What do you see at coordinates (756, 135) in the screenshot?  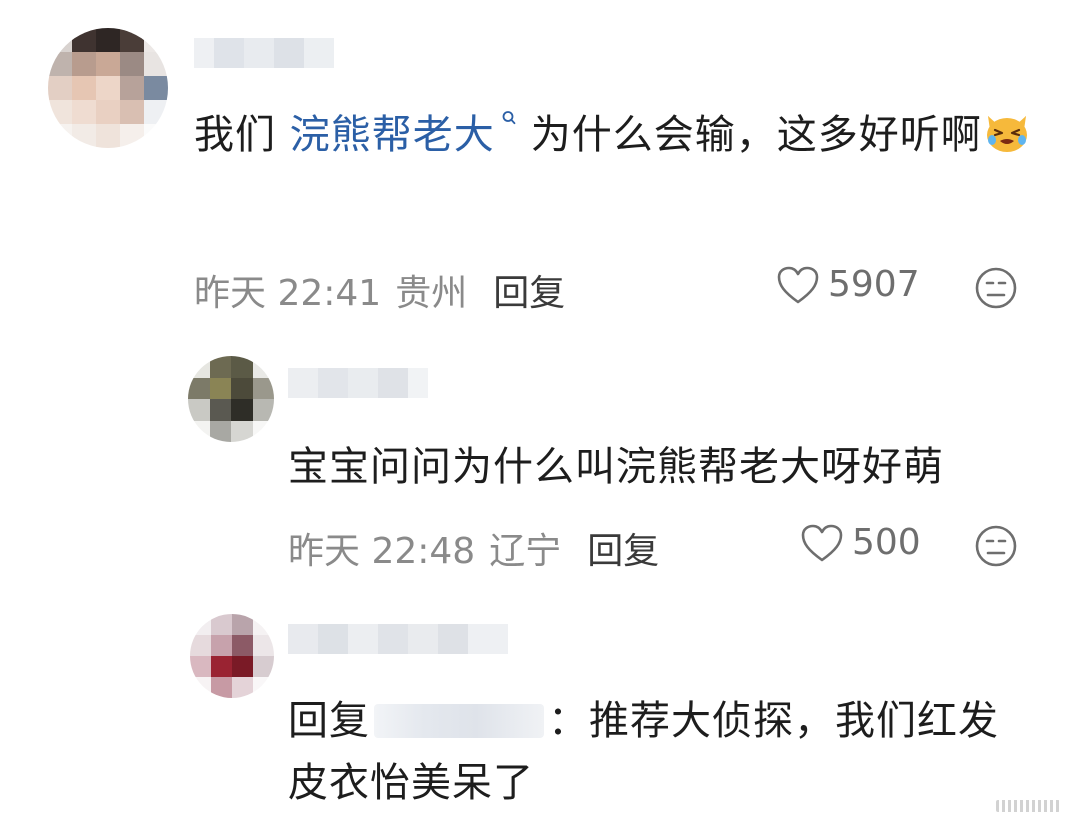 I see `comment-text-after: 为什么会输，这多好听啊` at bounding box center [756, 135].